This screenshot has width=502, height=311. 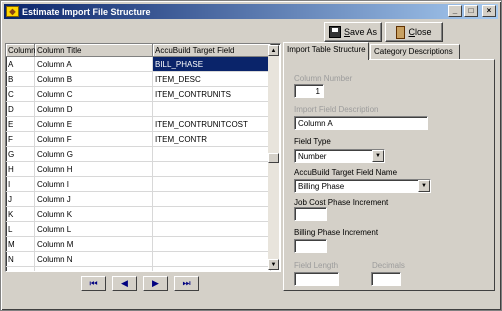 I want to click on row-title-cell: Column C, so click(x=94, y=94).